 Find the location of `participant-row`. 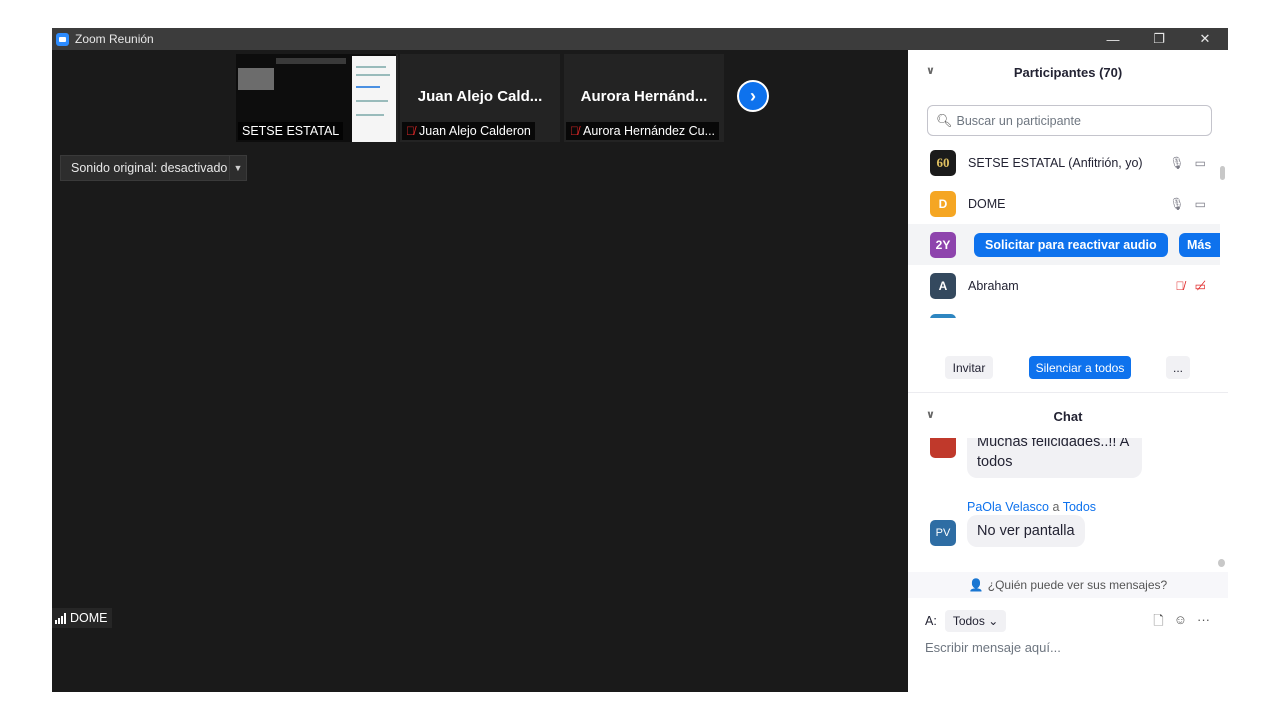

participant-row is located at coordinates (1064, 312).